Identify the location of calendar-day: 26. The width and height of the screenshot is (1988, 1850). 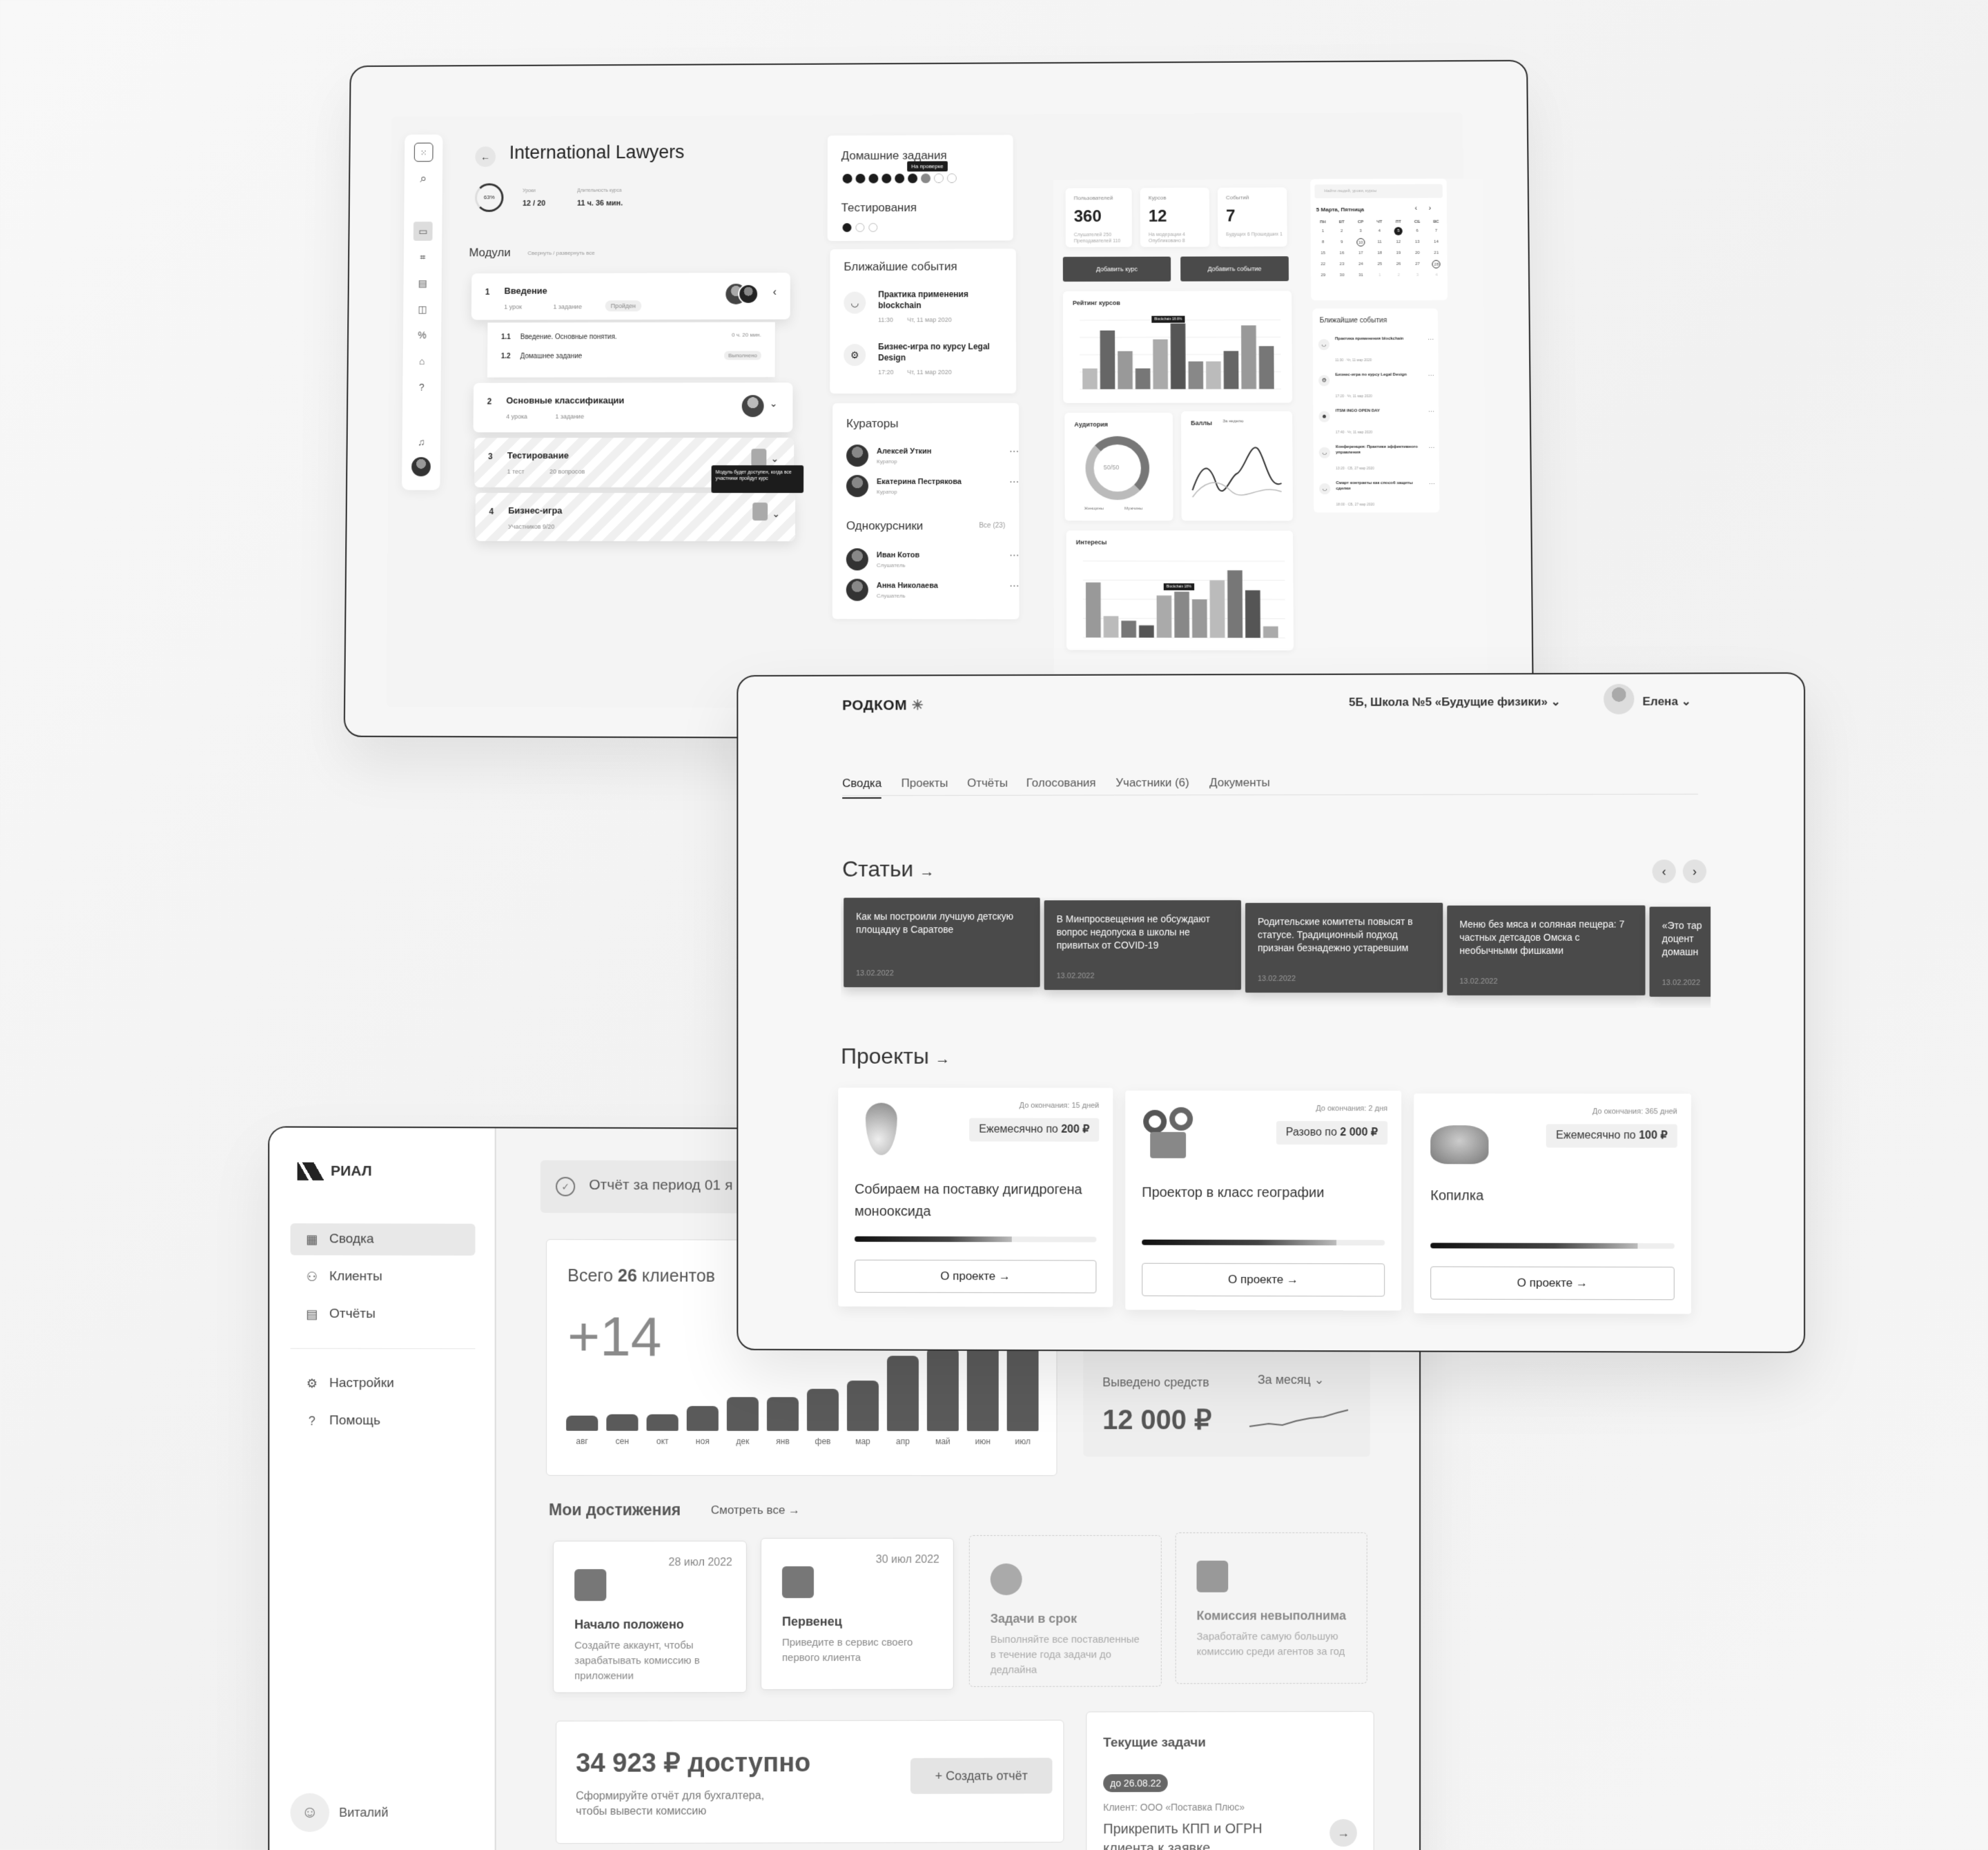
(1398, 264).